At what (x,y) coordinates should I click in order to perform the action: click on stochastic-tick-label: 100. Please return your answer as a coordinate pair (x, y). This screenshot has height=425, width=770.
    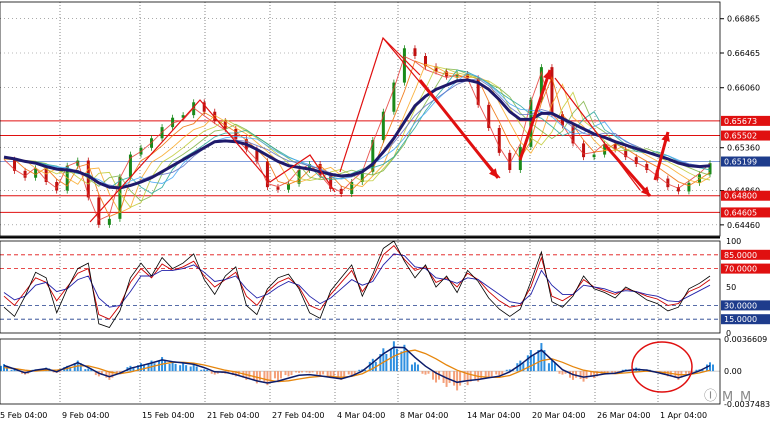
    Looking at the image, I should click on (733, 241).